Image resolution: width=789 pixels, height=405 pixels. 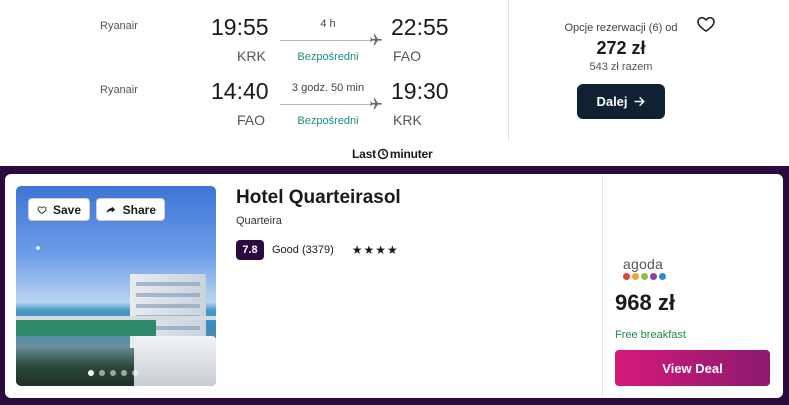 I want to click on agoda-logo: agoda, so click(x=653, y=268).